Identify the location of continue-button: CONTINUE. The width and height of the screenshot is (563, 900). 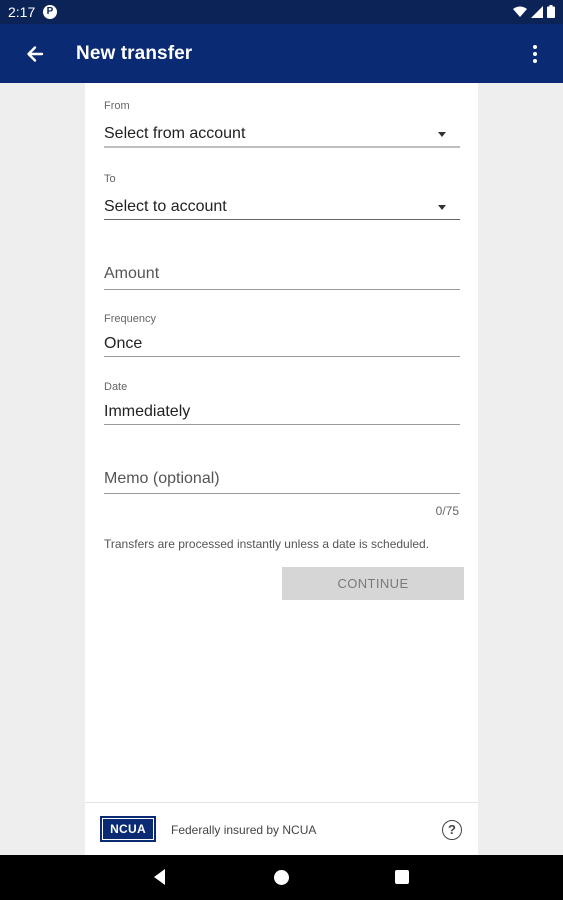
(373, 583).